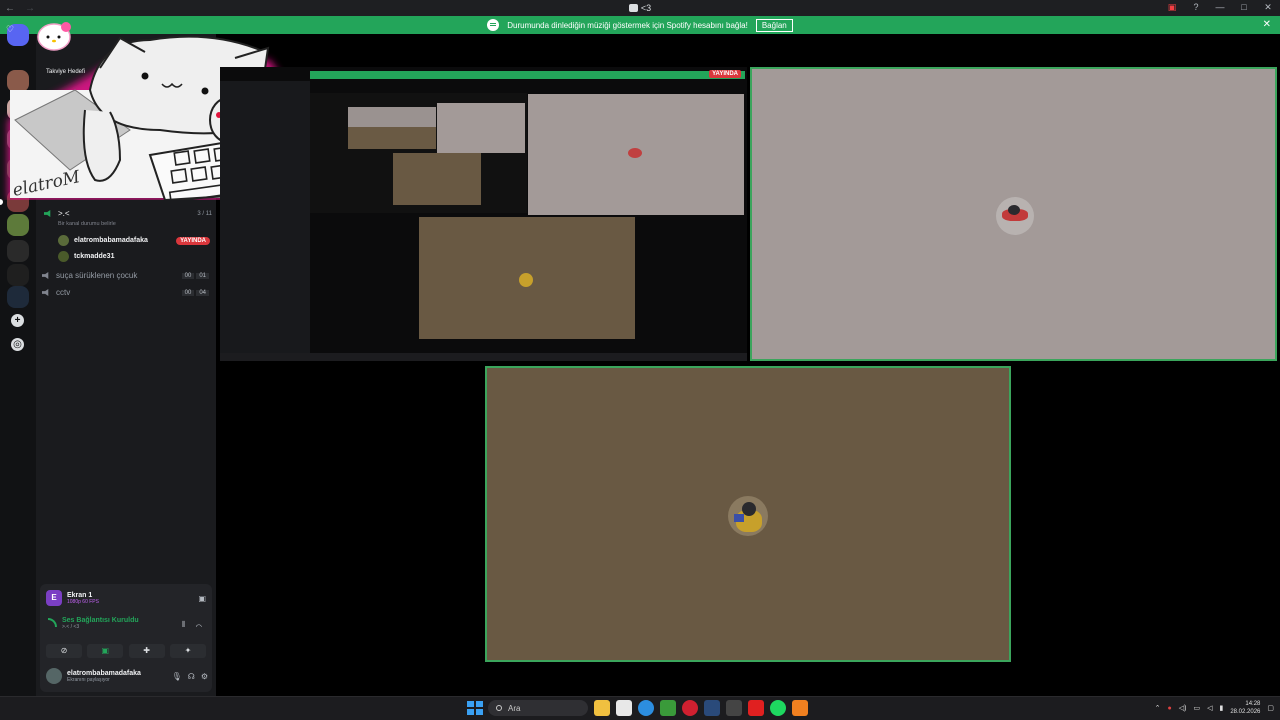  I want to click on soundboard-icon: ✦, so click(187, 651).